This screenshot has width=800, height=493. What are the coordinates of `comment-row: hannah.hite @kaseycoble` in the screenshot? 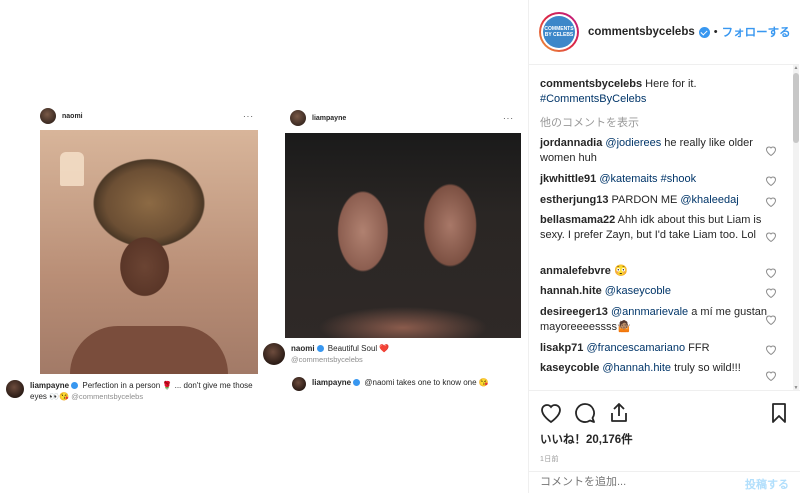 It's located at (656, 291).